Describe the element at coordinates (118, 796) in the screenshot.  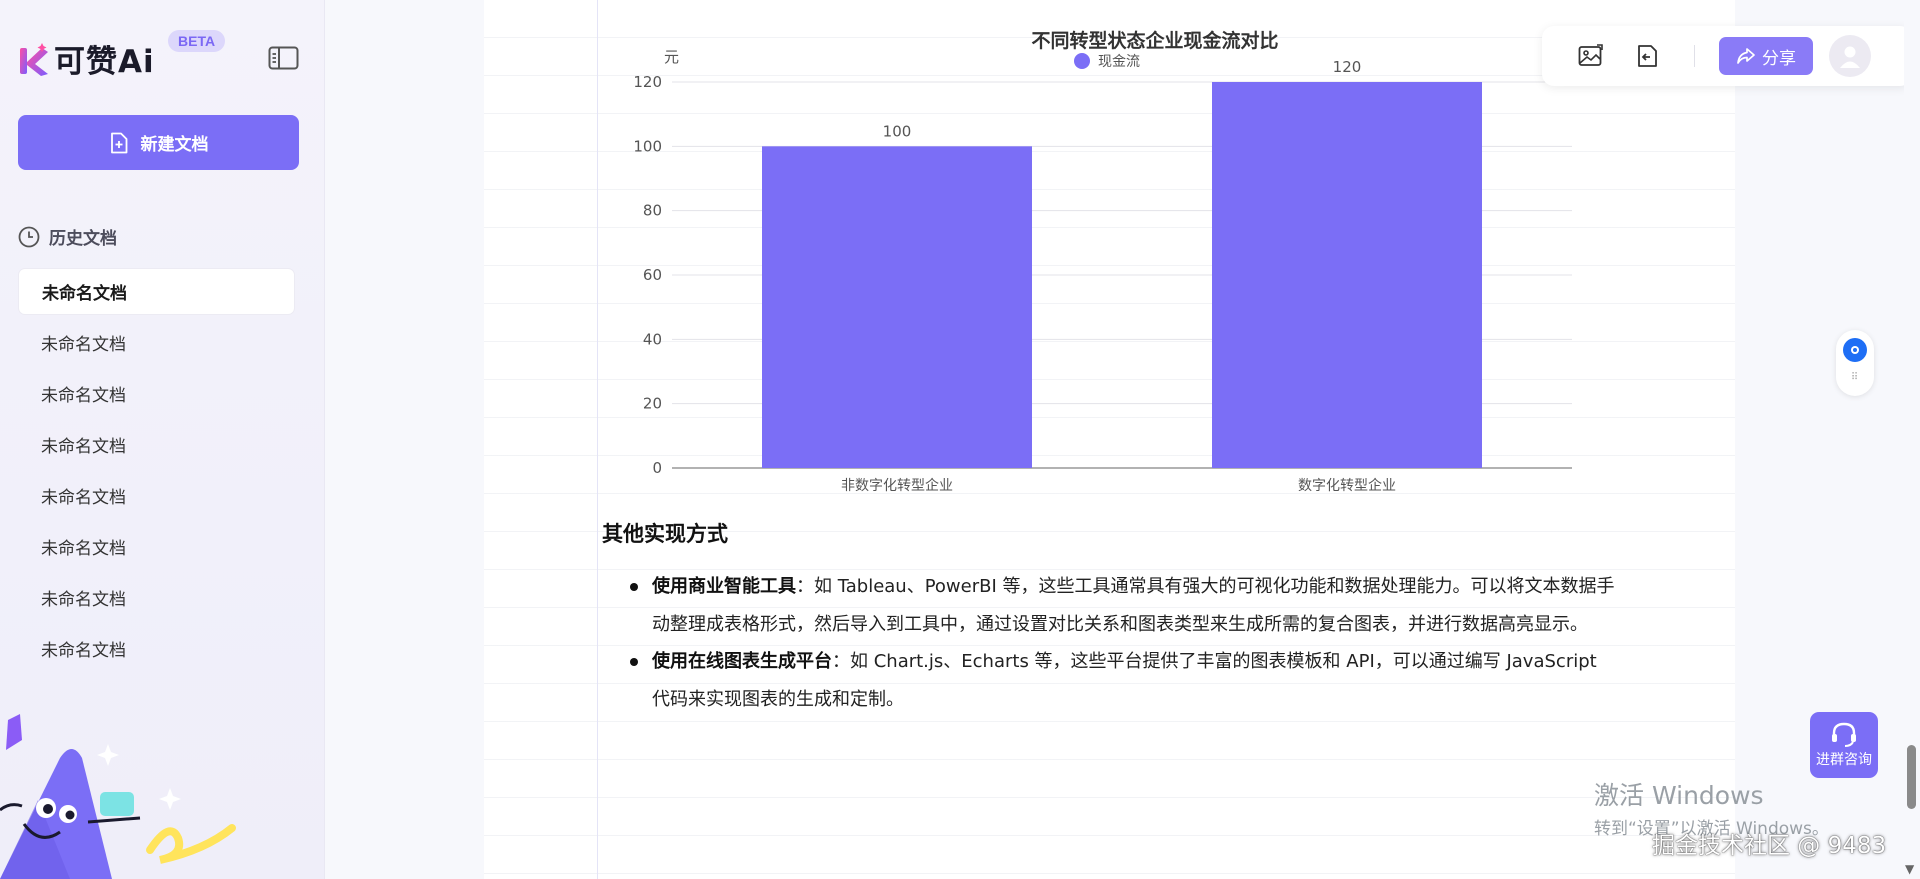
I see `mascot-illustration` at that location.